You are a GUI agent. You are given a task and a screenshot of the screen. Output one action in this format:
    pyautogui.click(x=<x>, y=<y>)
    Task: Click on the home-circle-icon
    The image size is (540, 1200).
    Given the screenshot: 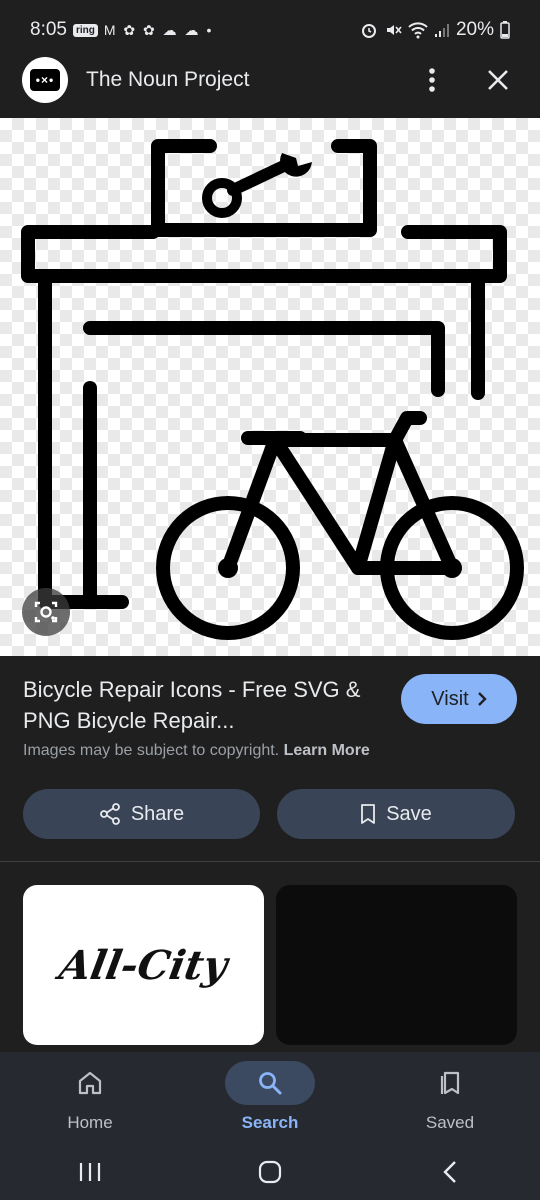 What is the action you would take?
    pyautogui.click(x=270, y=1172)
    